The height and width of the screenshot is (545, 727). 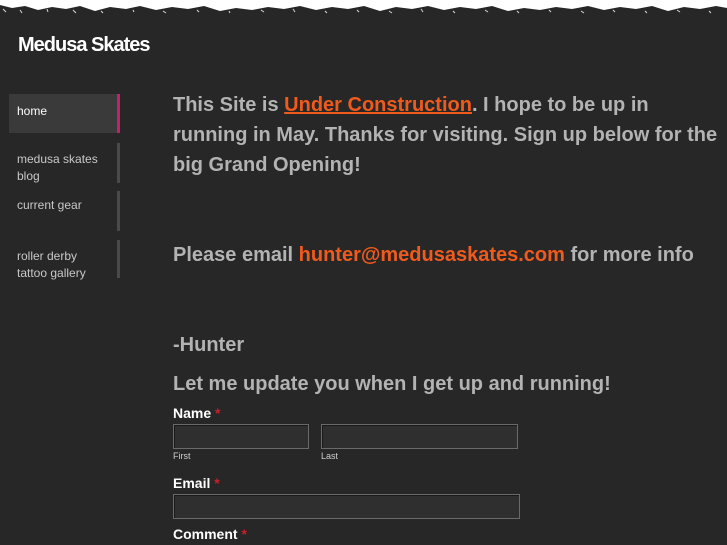 I want to click on email-suffix: for more info, so click(x=629, y=255).